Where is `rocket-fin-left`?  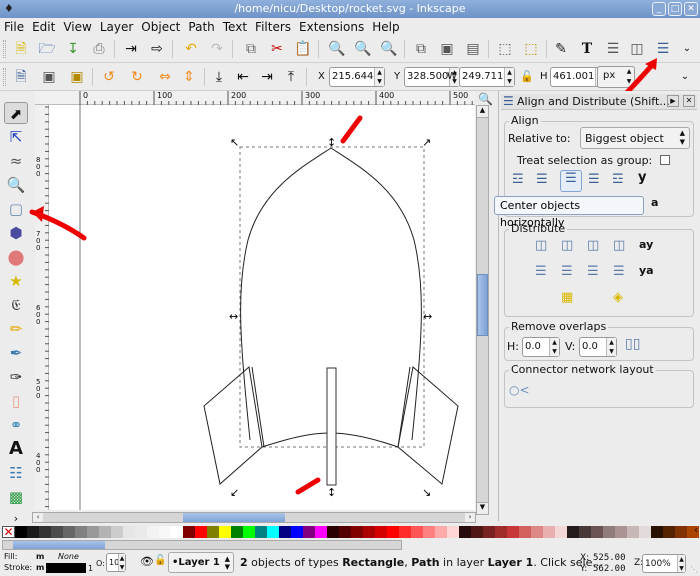
rocket-fin-left is located at coordinates (233, 425).